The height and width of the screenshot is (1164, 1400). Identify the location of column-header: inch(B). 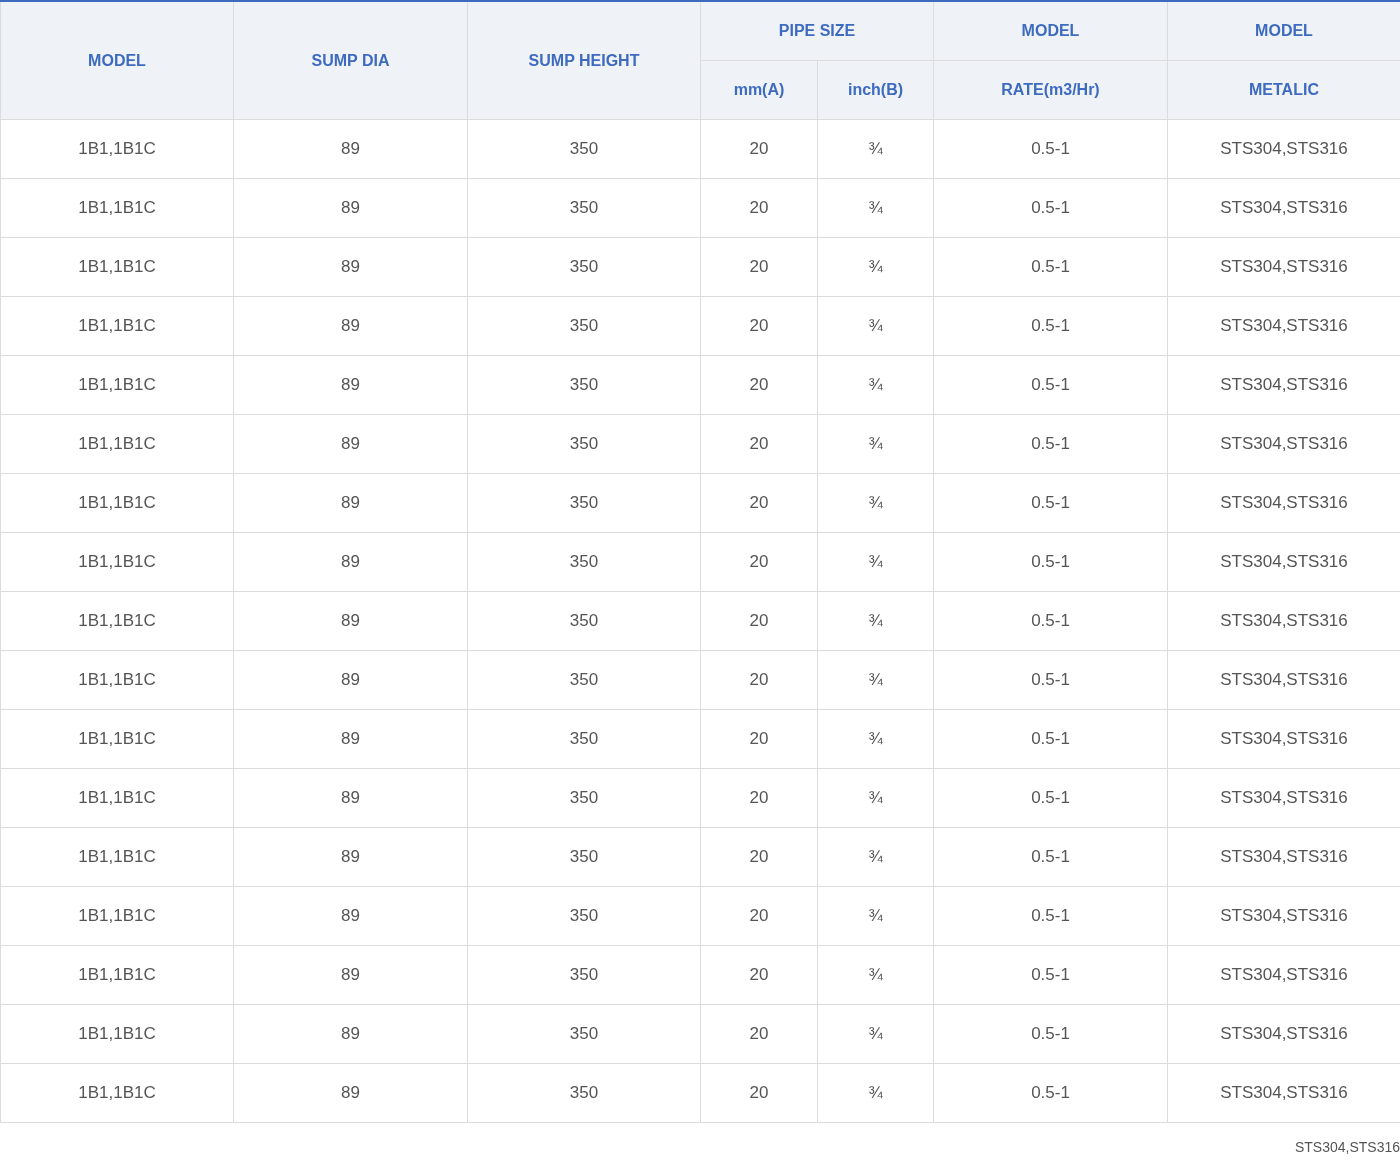
(875, 90).